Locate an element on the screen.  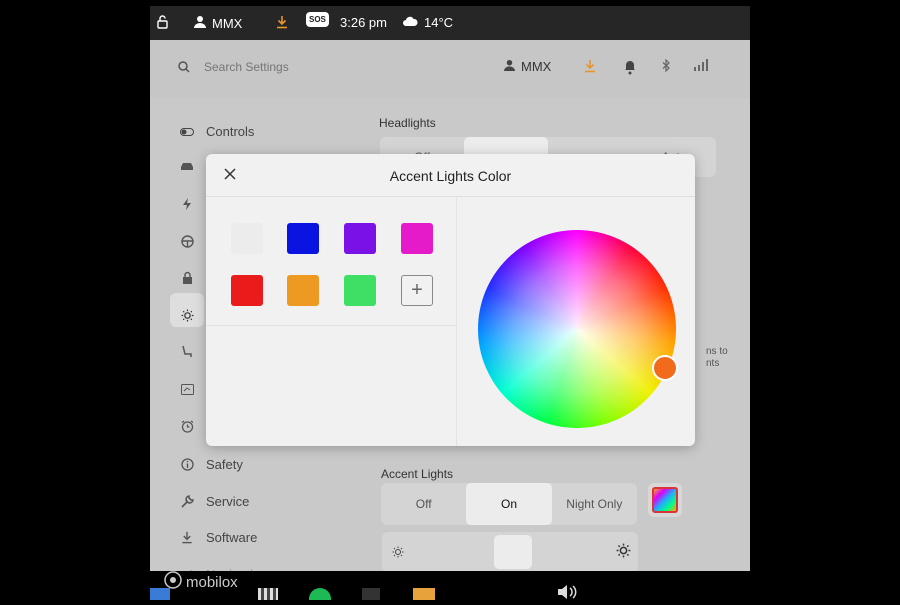
sidebar-item: Software is located at coordinates (218, 537).